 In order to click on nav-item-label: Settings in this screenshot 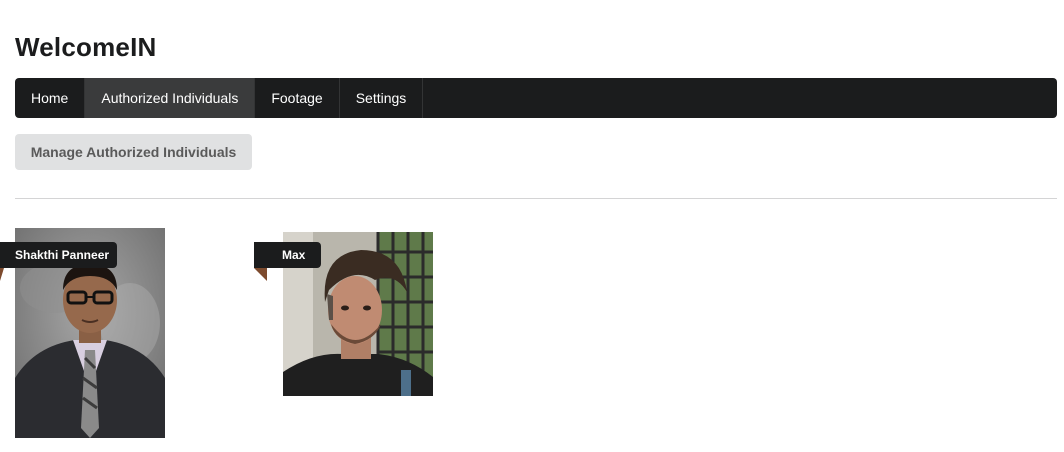, I will do `click(381, 98)`.